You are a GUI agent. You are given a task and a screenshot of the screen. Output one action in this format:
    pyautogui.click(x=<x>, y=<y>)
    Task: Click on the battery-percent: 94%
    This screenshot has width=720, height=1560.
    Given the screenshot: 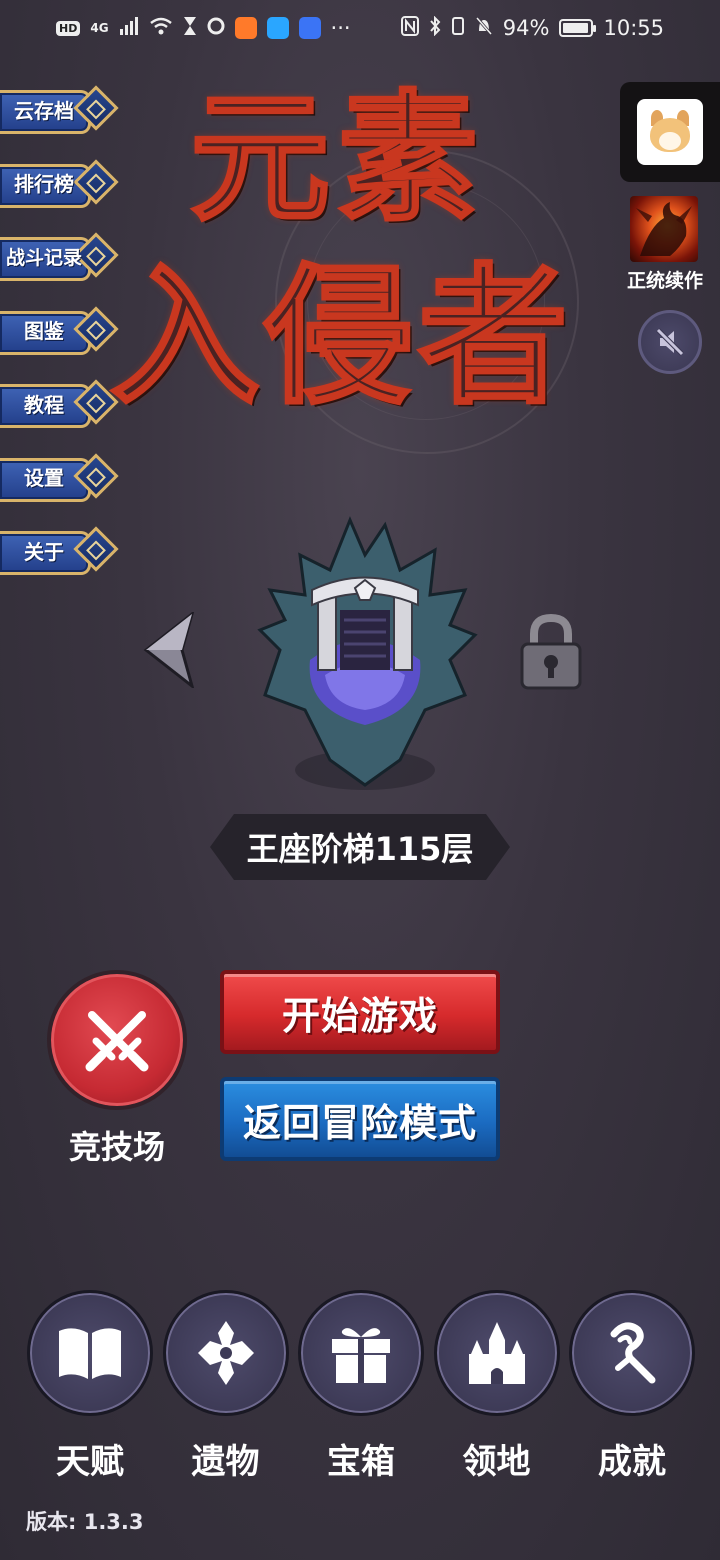 What is the action you would take?
    pyautogui.click(x=526, y=28)
    